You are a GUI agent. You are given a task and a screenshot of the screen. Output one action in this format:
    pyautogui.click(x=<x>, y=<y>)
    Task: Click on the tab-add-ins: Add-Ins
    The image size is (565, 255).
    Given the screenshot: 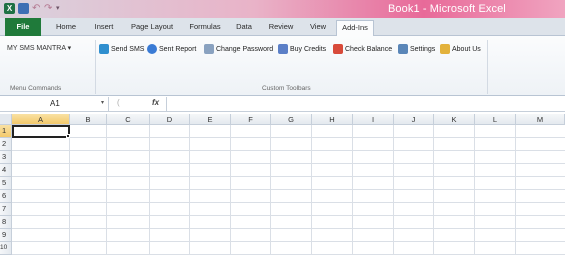 What is the action you would take?
    pyautogui.click(x=355, y=28)
    